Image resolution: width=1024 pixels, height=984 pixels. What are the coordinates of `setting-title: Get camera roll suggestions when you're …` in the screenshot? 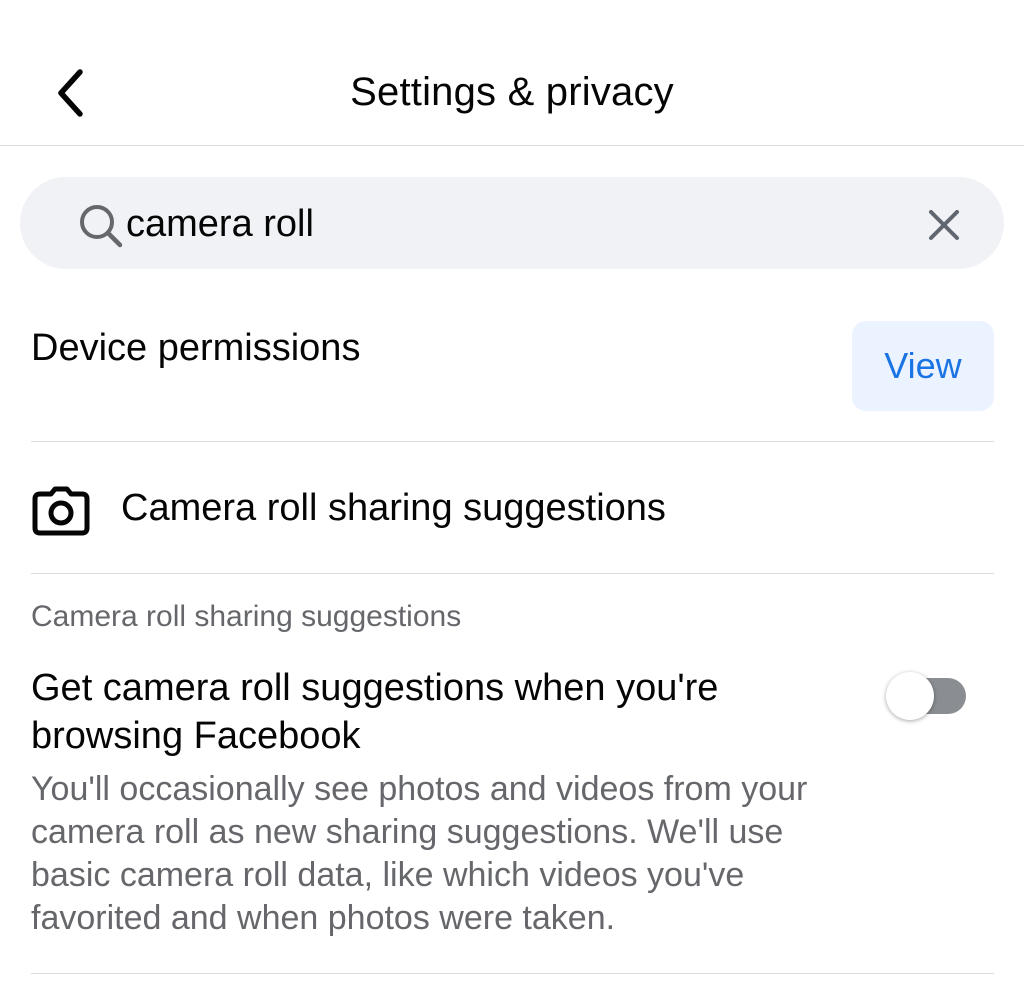 It's located at (375, 712).